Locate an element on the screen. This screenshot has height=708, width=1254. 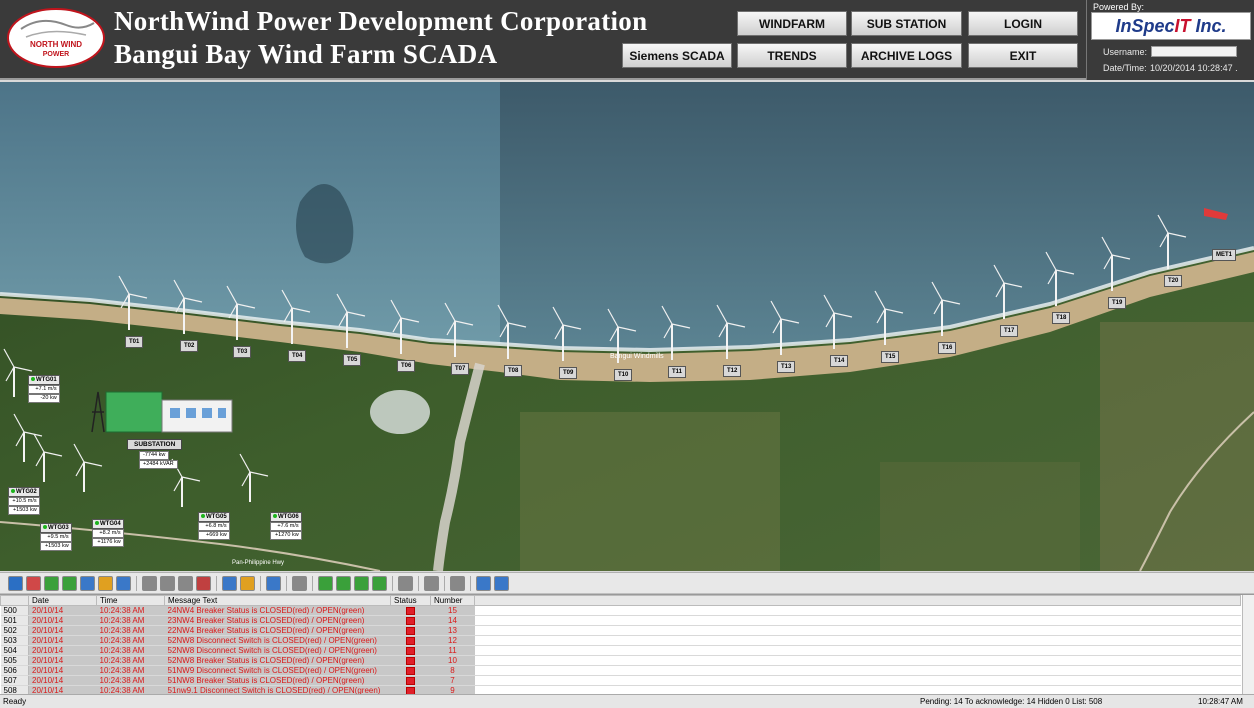
turbine-label-t14: T14 is located at coordinates (839, 361).